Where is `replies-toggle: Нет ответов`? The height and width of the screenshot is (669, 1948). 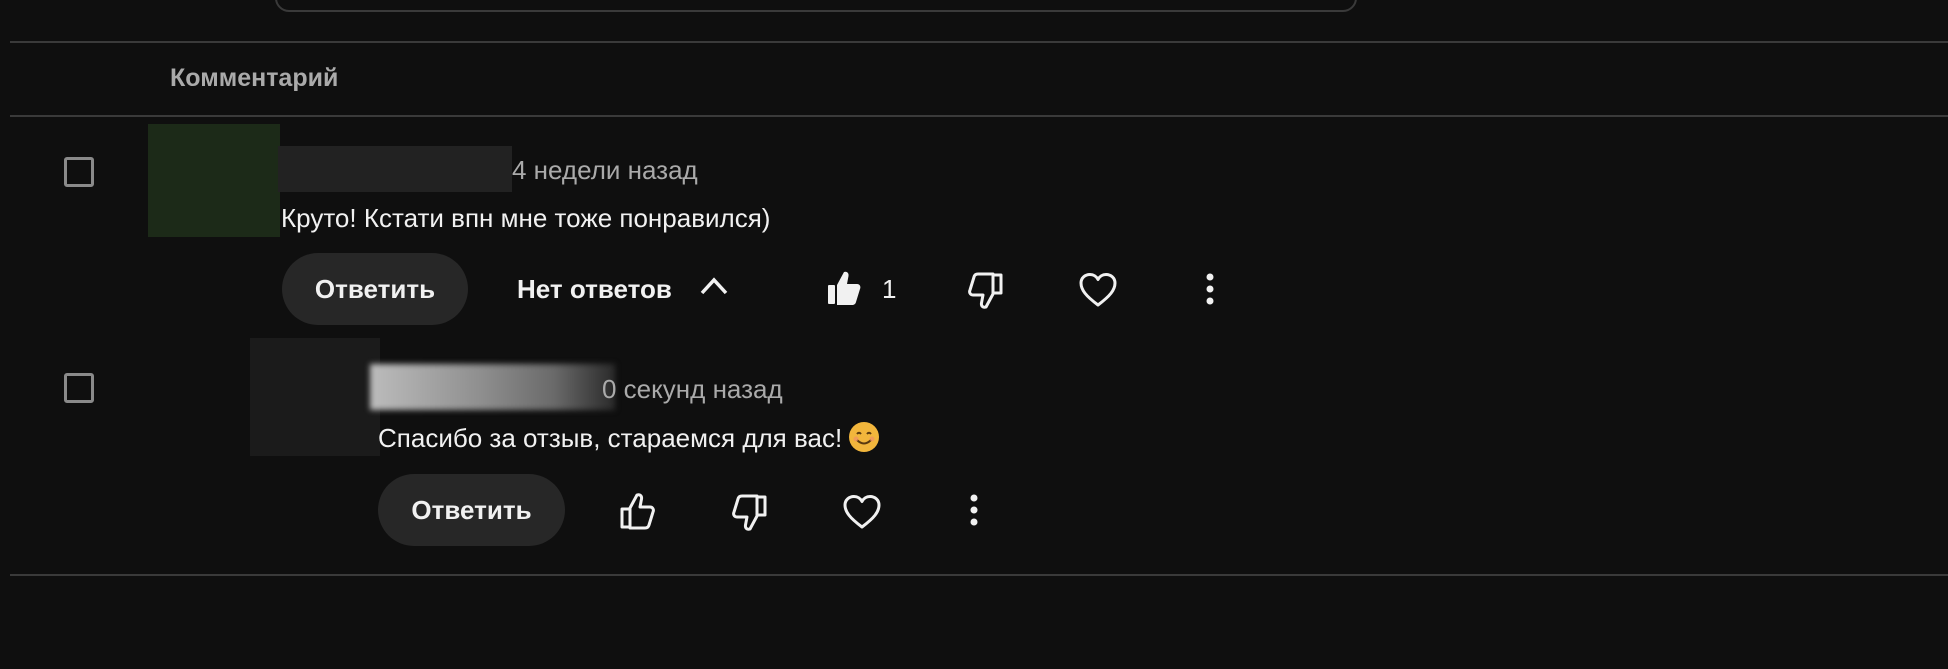 replies-toggle: Нет ответов is located at coordinates (594, 289).